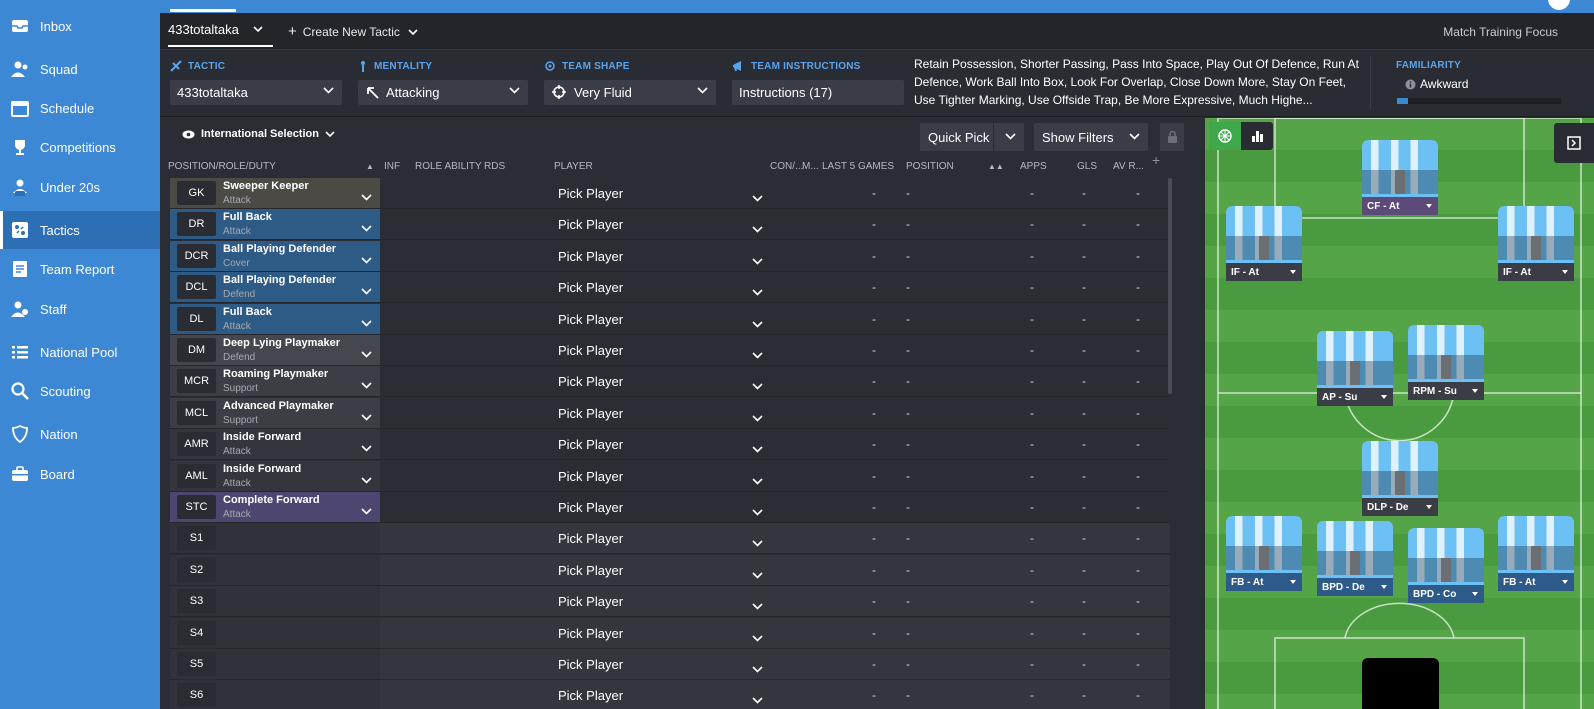  I want to click on col-position-role-duty: POSITION/ROLE/DUTY, so click(222, 166).